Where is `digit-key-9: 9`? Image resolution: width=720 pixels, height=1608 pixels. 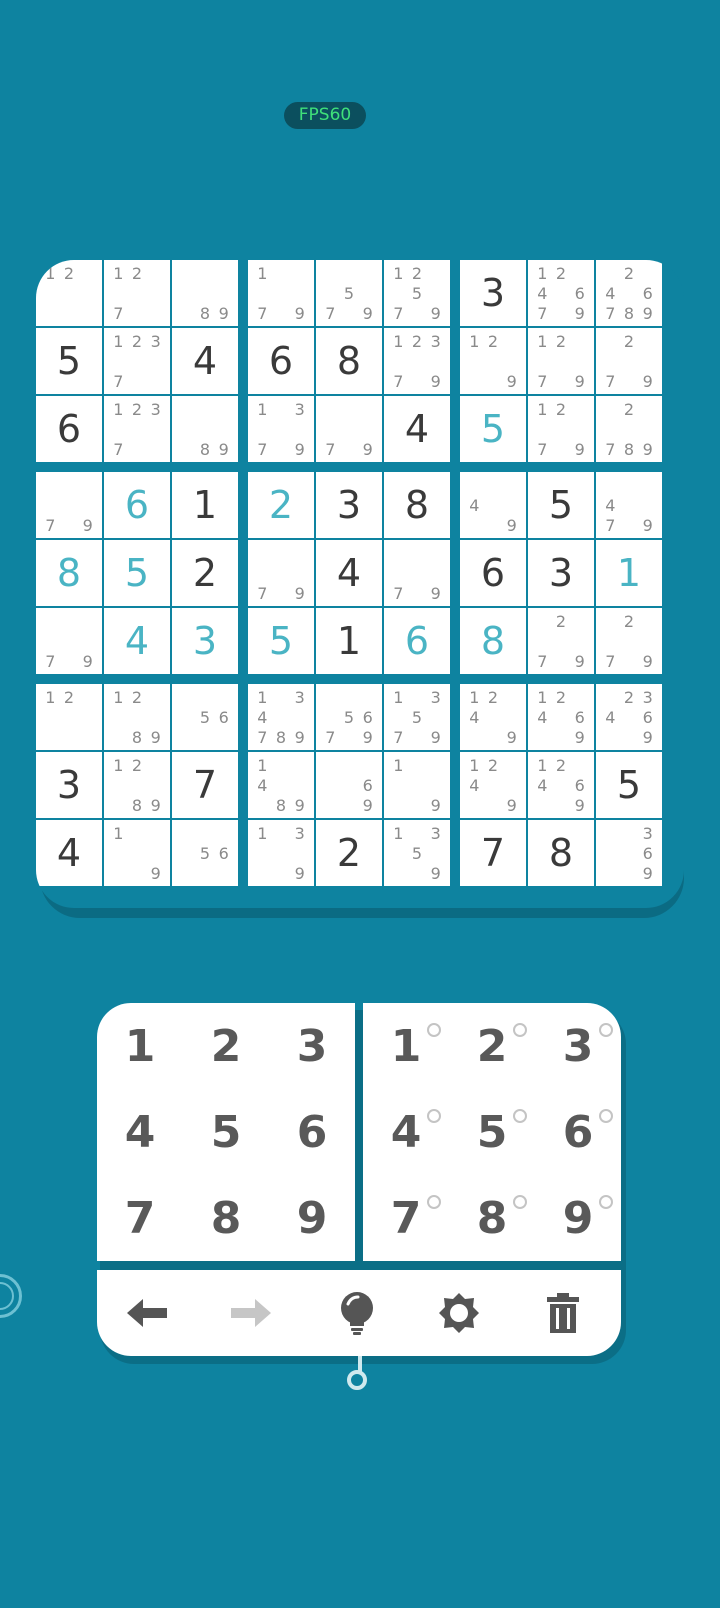 digit-key-9: 9 is located at coordinates (312, 1218).